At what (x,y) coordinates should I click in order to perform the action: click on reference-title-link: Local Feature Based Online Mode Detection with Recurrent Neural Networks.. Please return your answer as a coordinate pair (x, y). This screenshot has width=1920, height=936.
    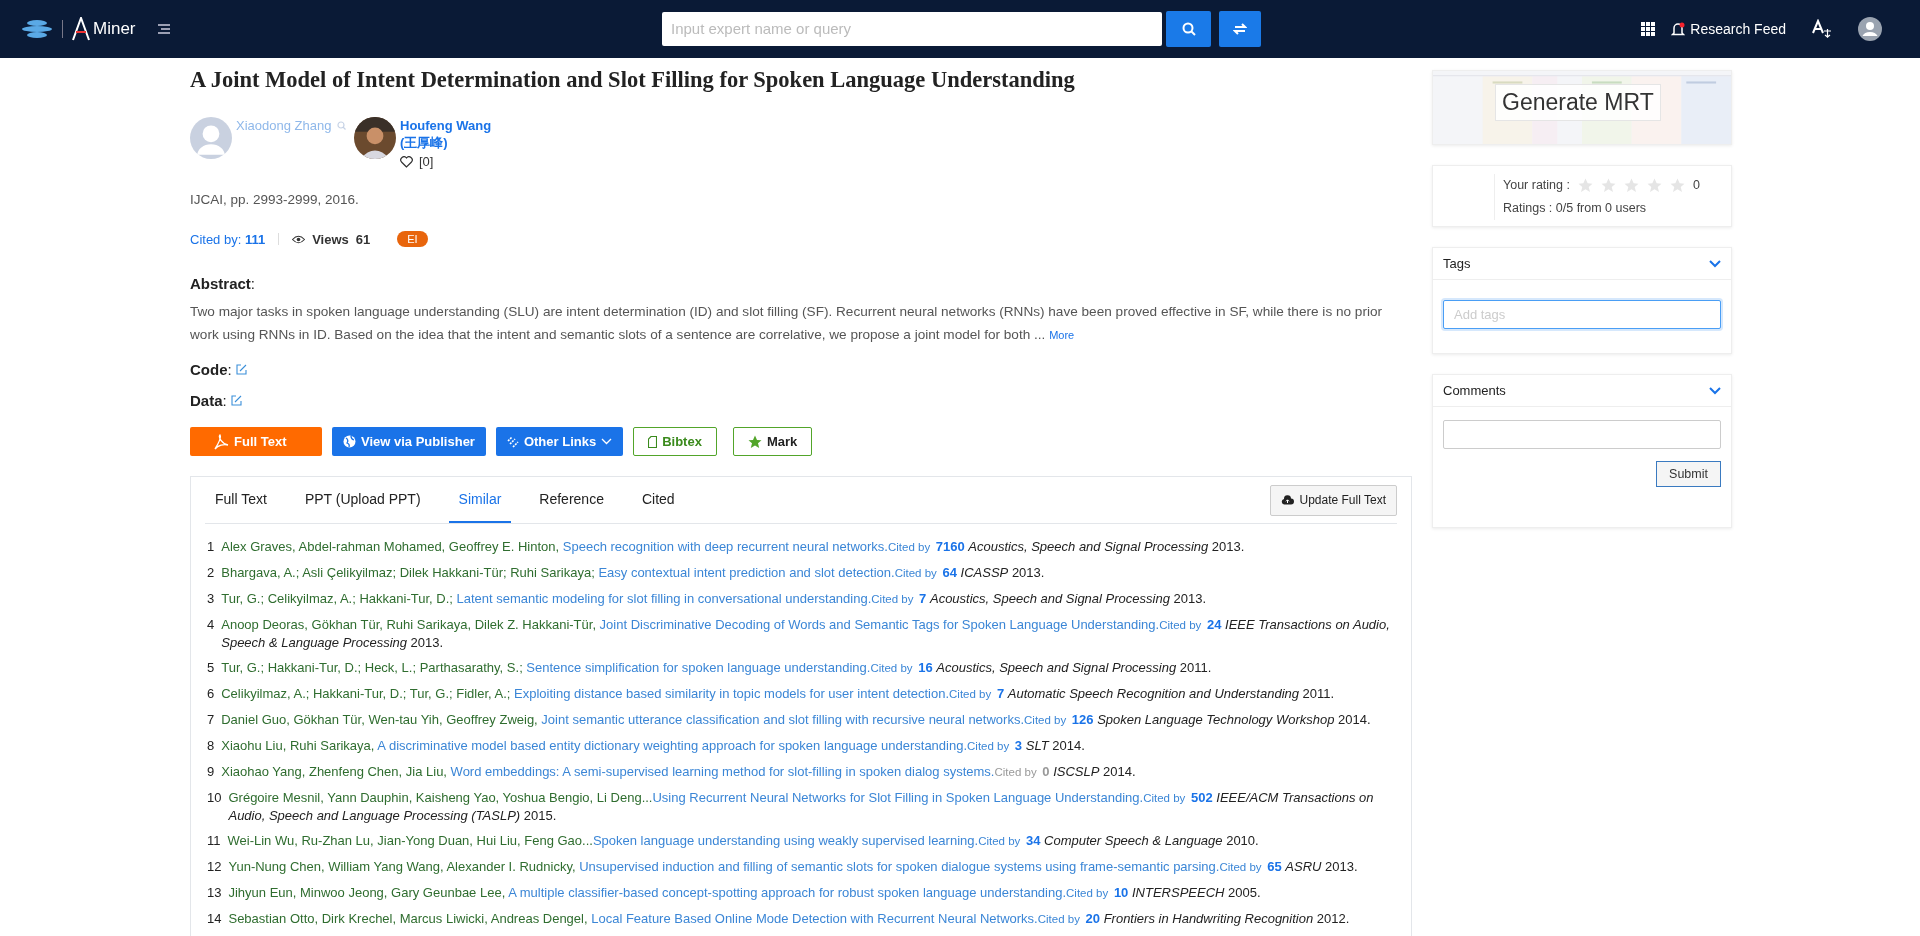
    Looking at the image, I should click on (814, 918).